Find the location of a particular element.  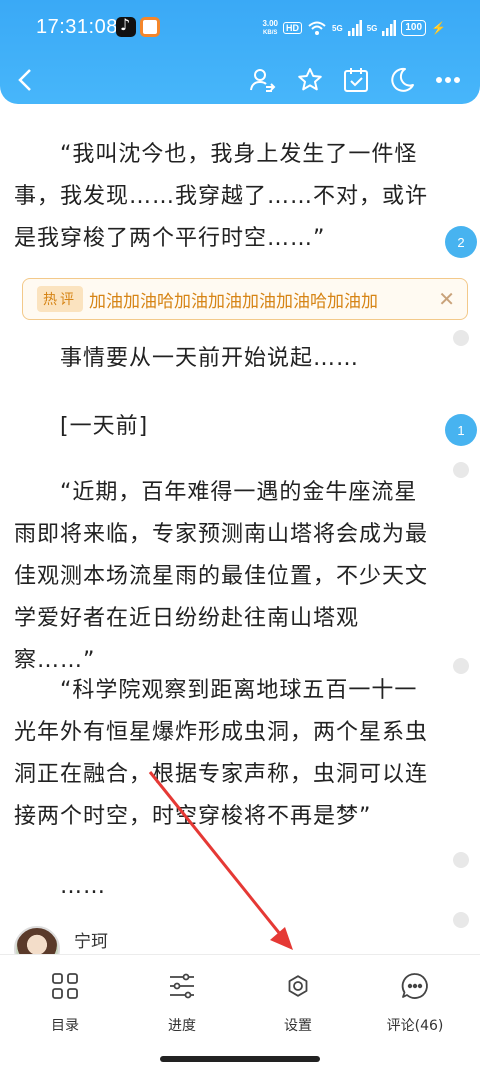

star-icon is located at coordinates (310, 79).